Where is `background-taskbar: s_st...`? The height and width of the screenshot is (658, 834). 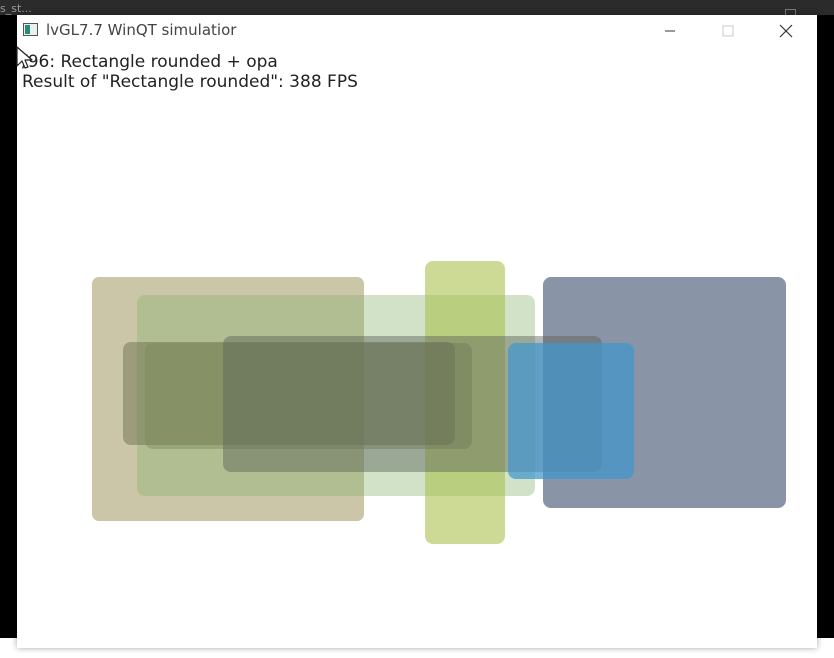
background-taskbar: s_st... is located at coordinates (417, 9).